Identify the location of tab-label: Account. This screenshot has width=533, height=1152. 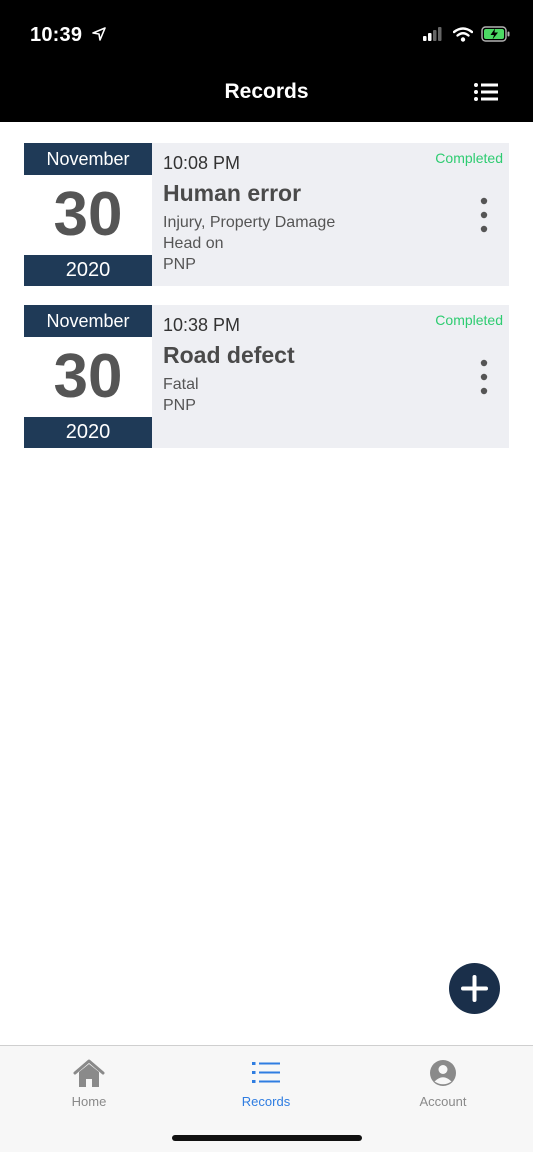
(443, 1101).